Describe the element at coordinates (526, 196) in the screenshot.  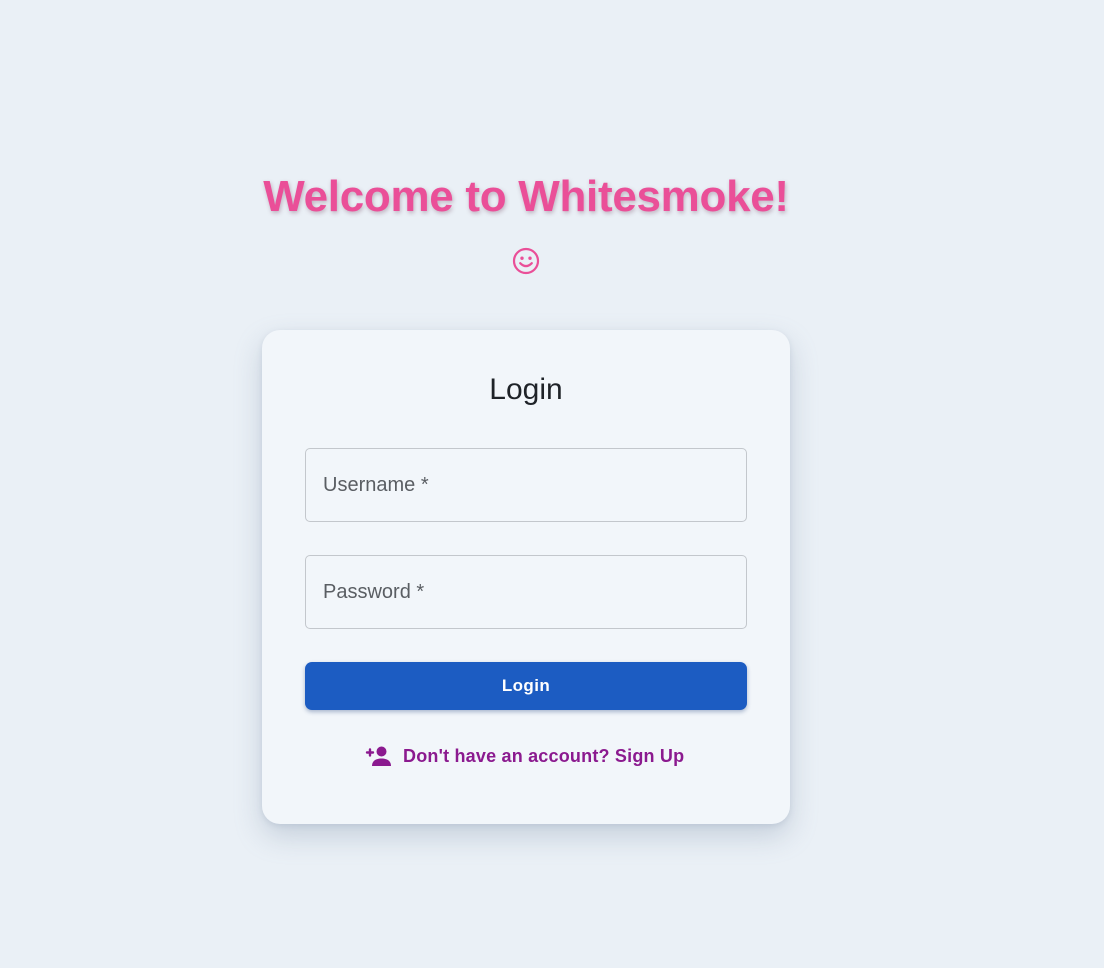
I see `welcome-heading: Welcome to Whitesmoke!` at that location.